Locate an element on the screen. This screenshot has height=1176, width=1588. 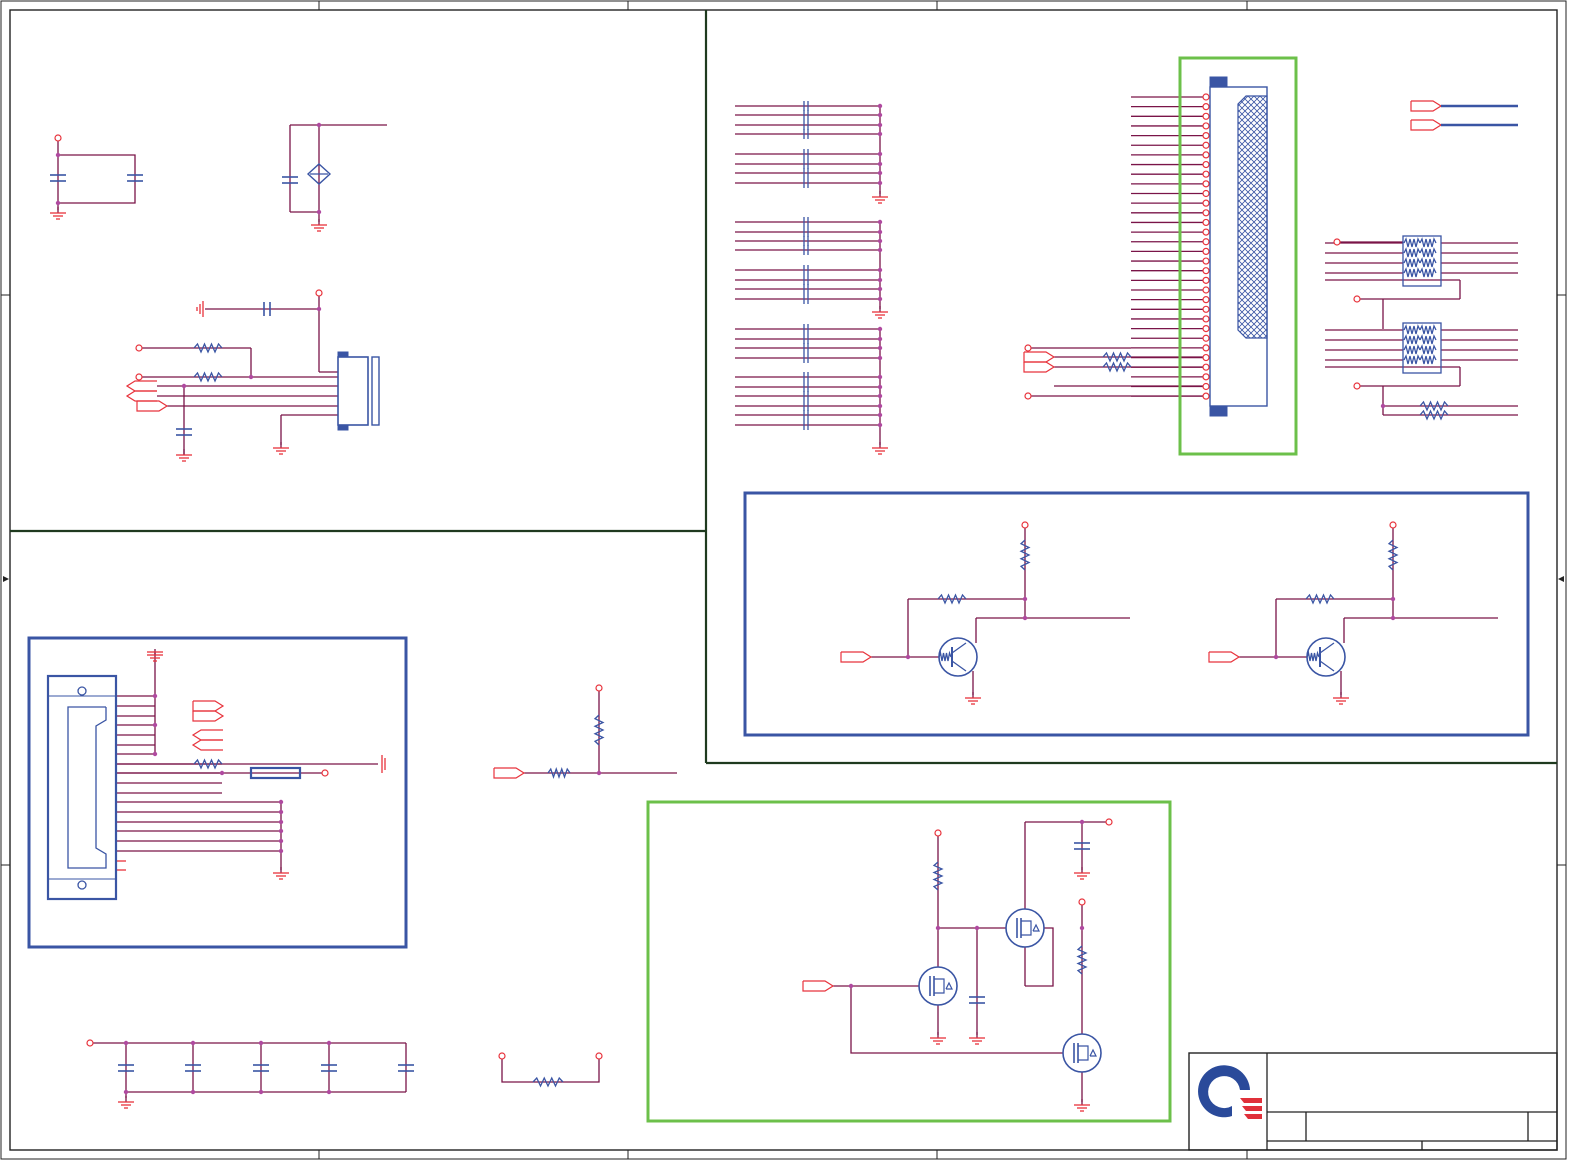
wire is located at coordinates (97, 179).